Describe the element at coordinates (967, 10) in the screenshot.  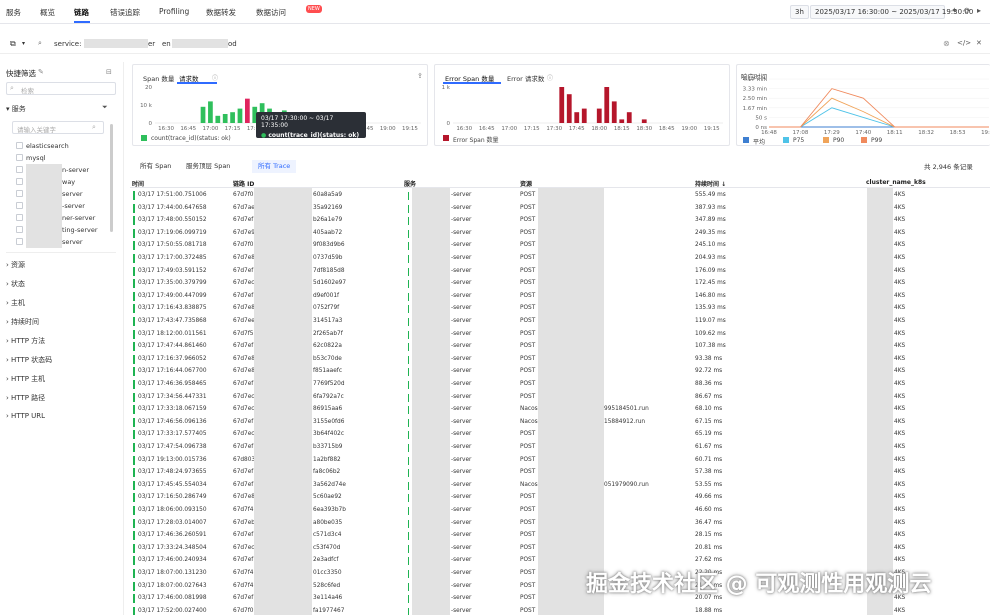
I see `refresh-icon: ⟳` at that location.